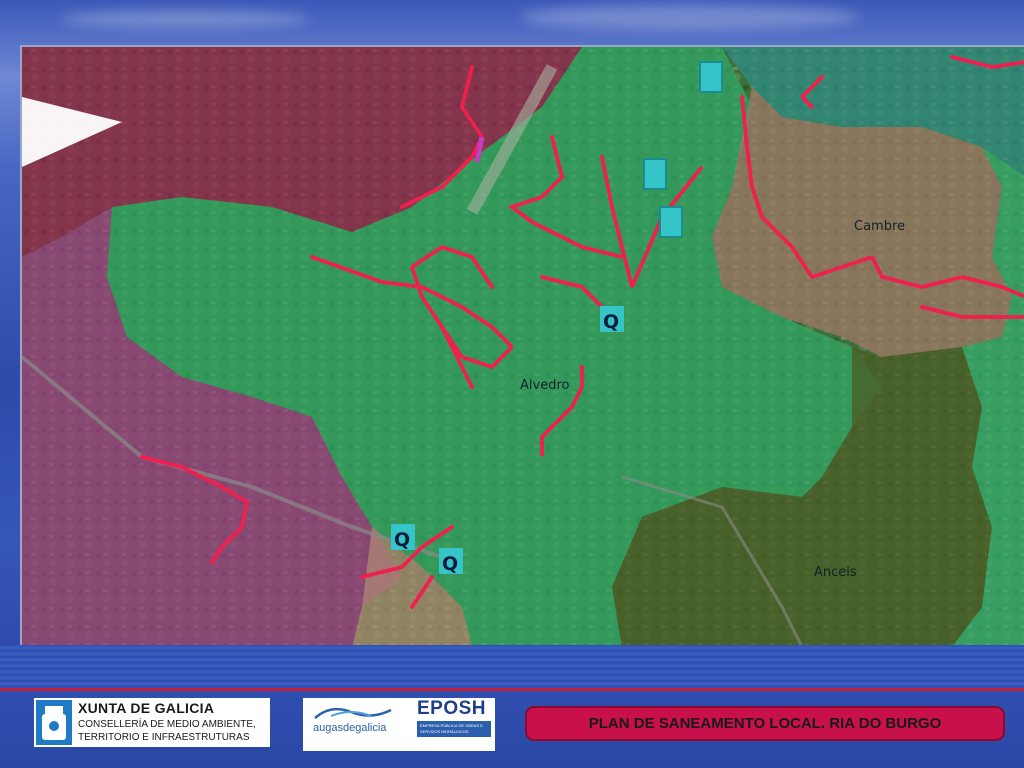 Image resolution: width=1024 pixels, height=768 pixels. What do you see at coordinates (452, 708) in the screenshot?
I see `eposh-logo-text: EPOSH` at bounding box center [452, 708].